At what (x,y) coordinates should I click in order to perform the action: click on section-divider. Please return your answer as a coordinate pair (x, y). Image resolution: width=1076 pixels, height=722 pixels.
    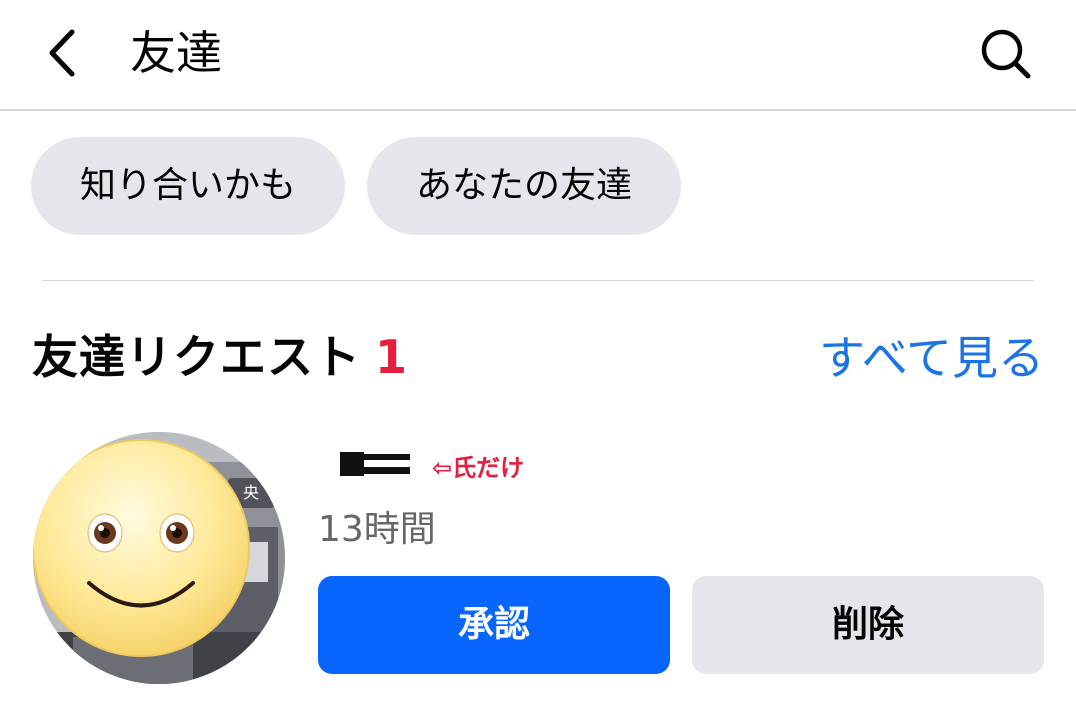
    Looking at the image, I should click on (538, 280).